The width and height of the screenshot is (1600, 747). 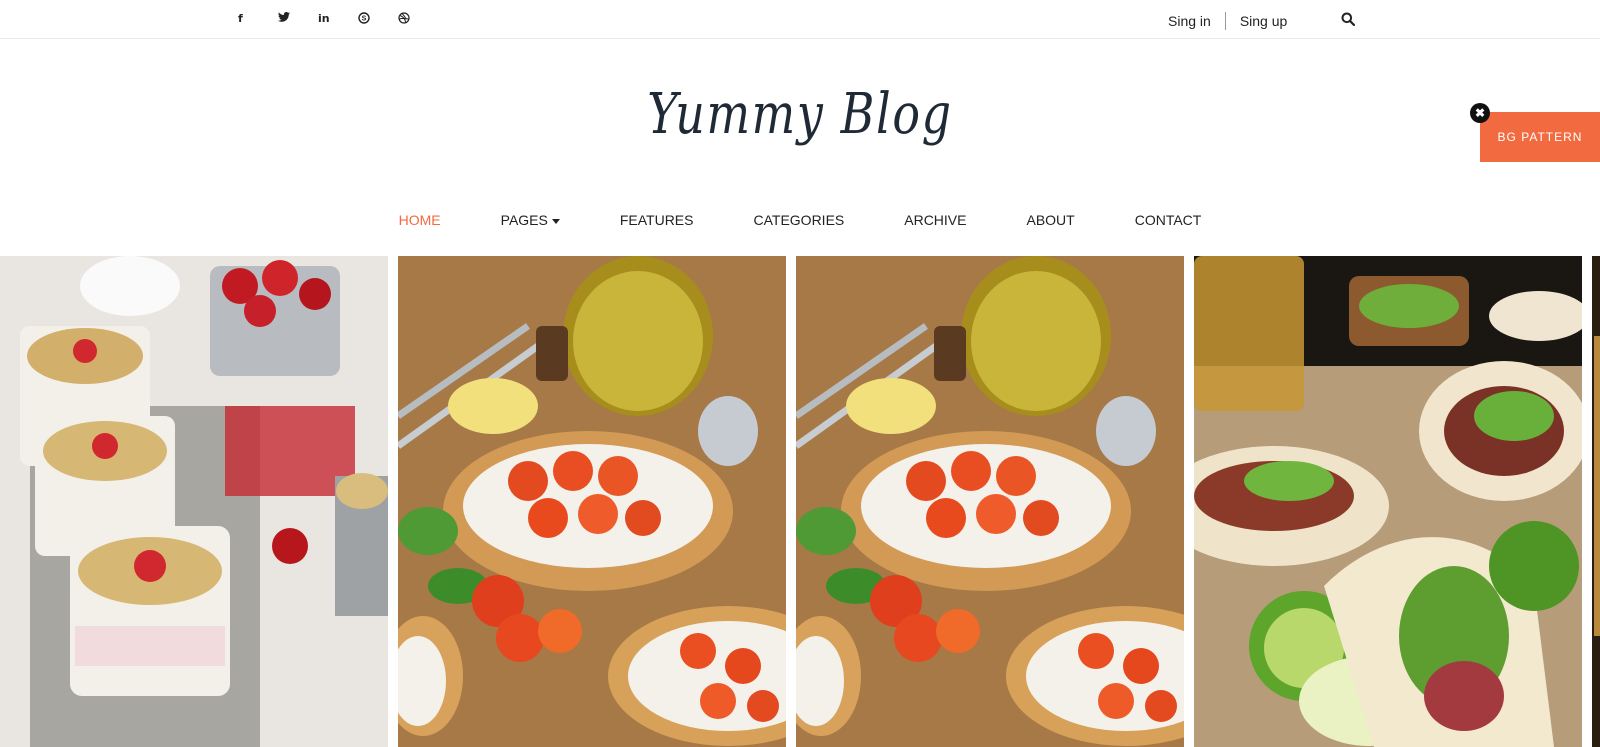 What do you see at coordinates (1263, 21) in the screenshot?
I see `sign-up-link: Sing up` at bounding box center [1263, 21].